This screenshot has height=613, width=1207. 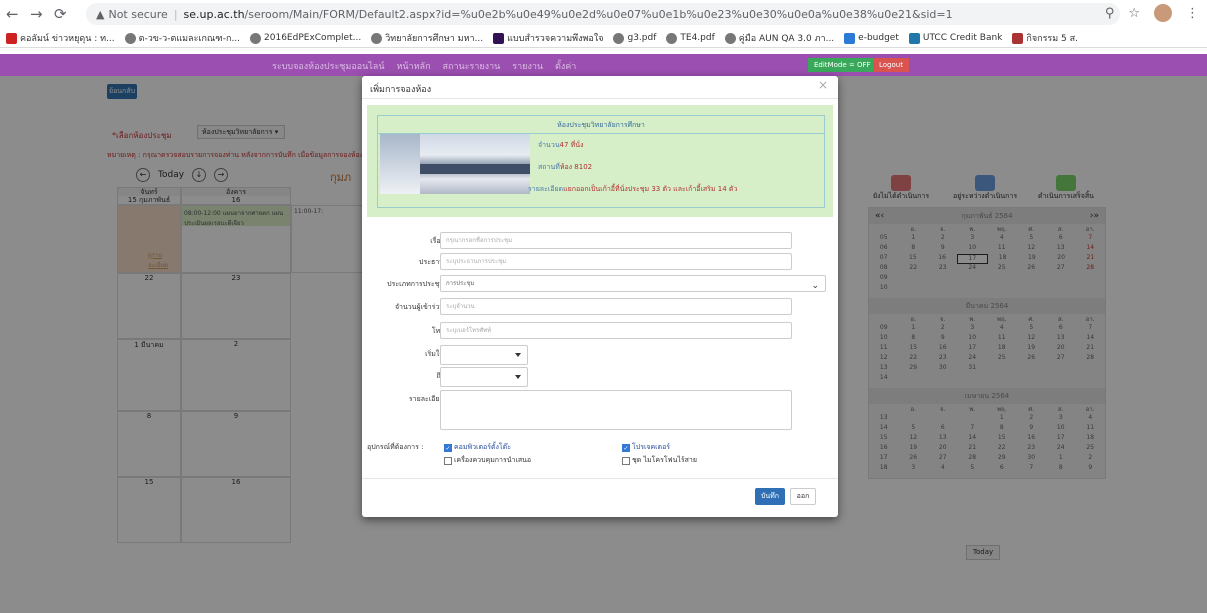 I want to click on detail-label: รายละเอียด, so click(x=426, y=399).